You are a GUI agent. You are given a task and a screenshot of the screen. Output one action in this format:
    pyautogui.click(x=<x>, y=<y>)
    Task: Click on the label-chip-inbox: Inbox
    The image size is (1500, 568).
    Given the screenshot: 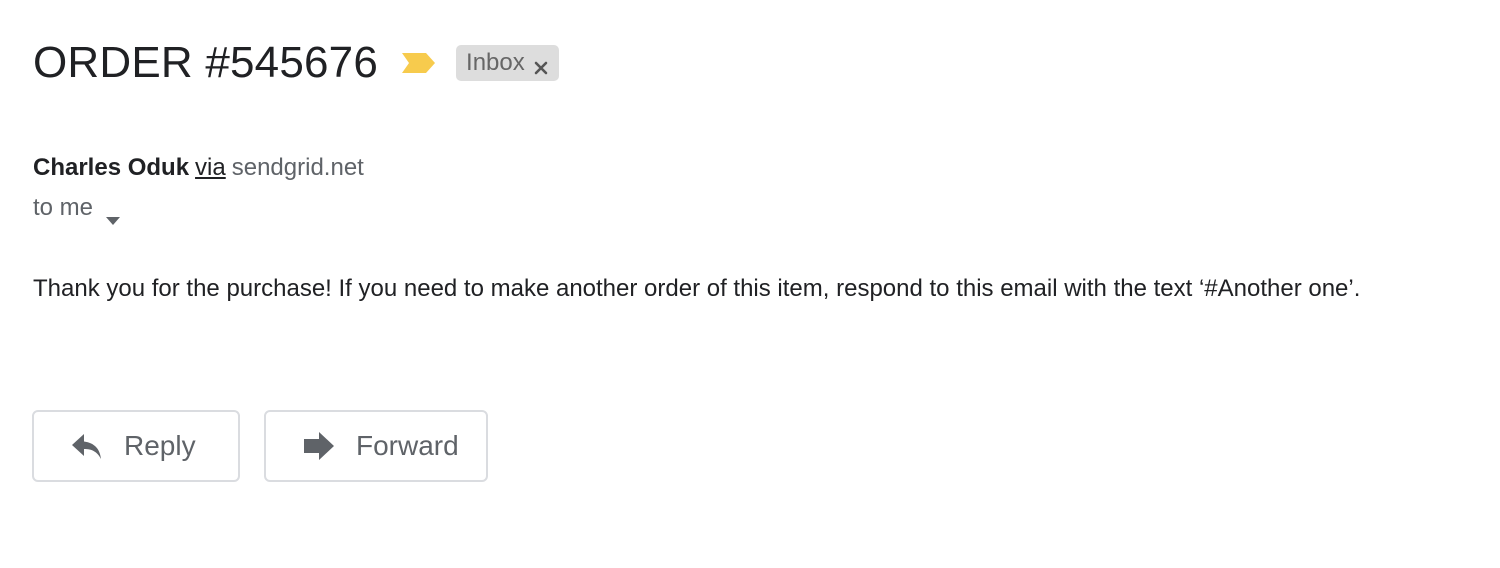 What is the action you would take?
    pyautogui.click(x=507, y=63)
    